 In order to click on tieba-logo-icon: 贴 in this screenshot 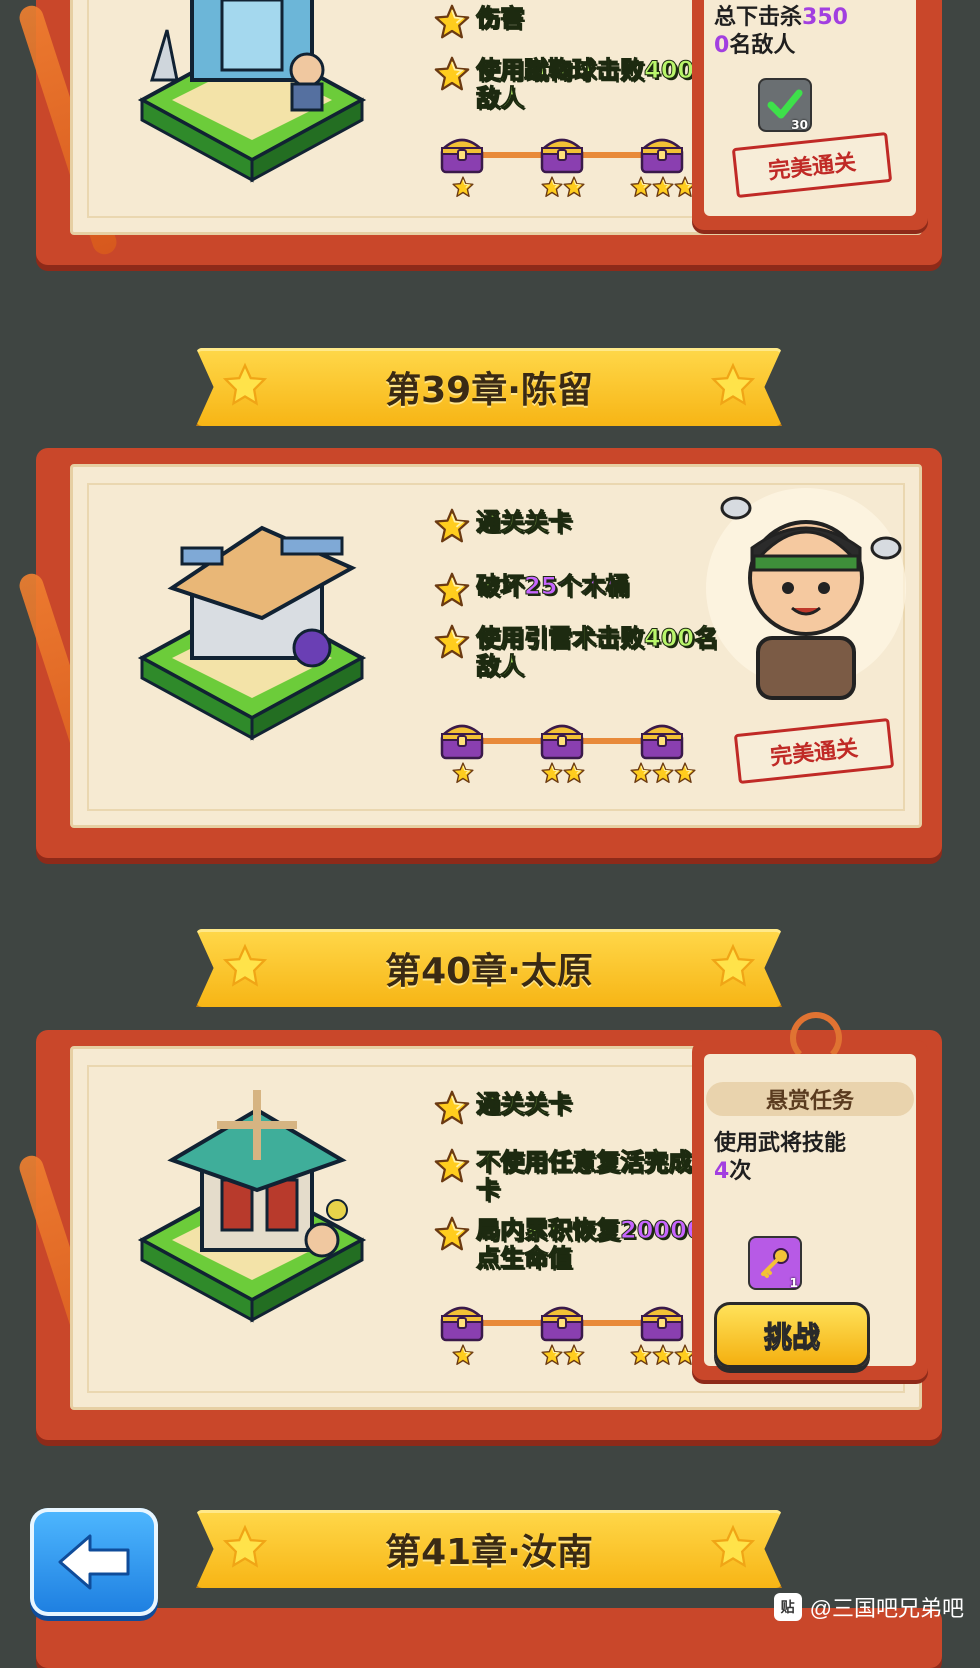, I will do `click(787, 1607)`.